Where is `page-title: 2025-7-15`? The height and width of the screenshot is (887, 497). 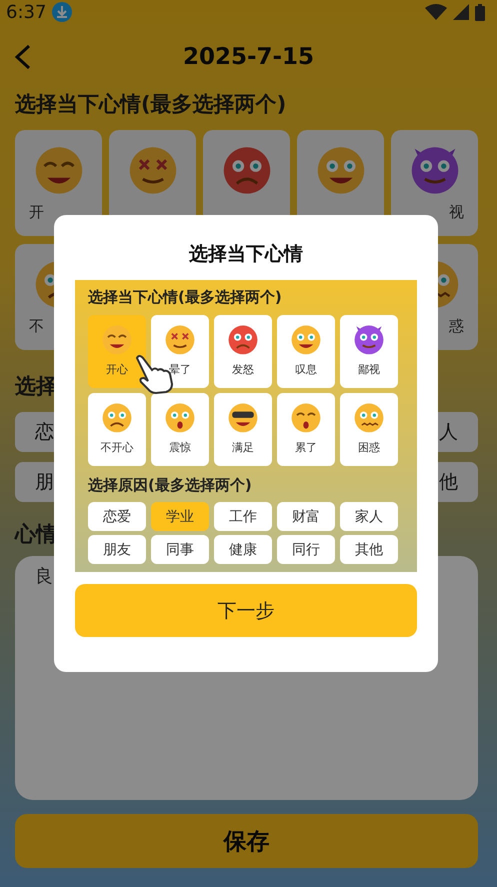
page-title: 2025-7-15 is located at coordinates (248, 57).